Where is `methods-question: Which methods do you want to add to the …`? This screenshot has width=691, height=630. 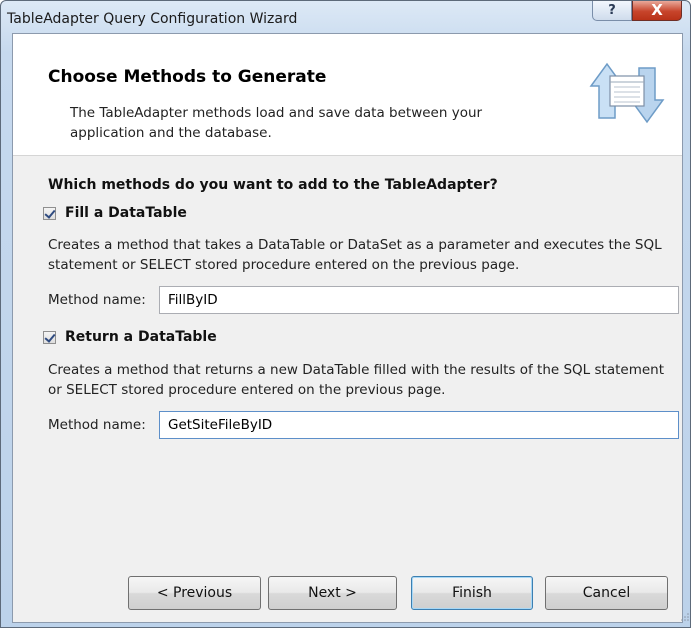 methods-question: Which methods do you want to add to the … is located at coordinates (273, 185).